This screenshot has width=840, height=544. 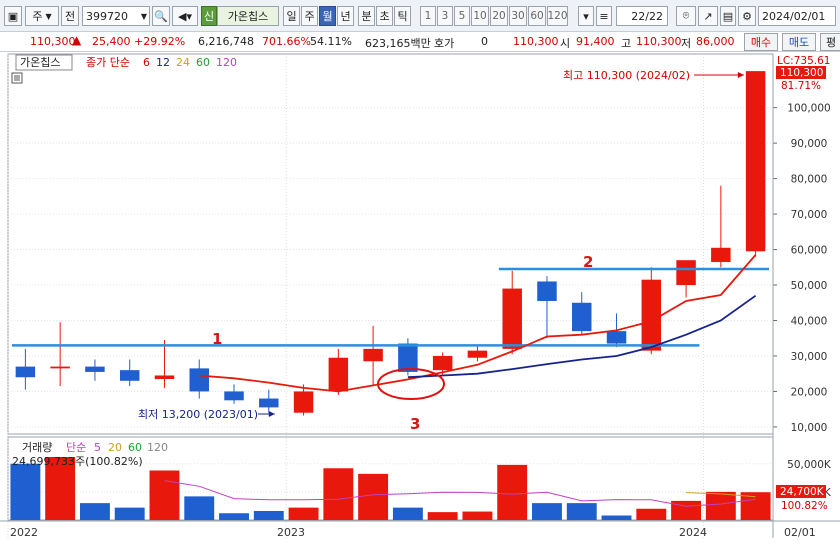 What do you see at coordinates (462, 16) in the screenshot?
I see `interval-button-5: 5` at bounding box center [462, 16].